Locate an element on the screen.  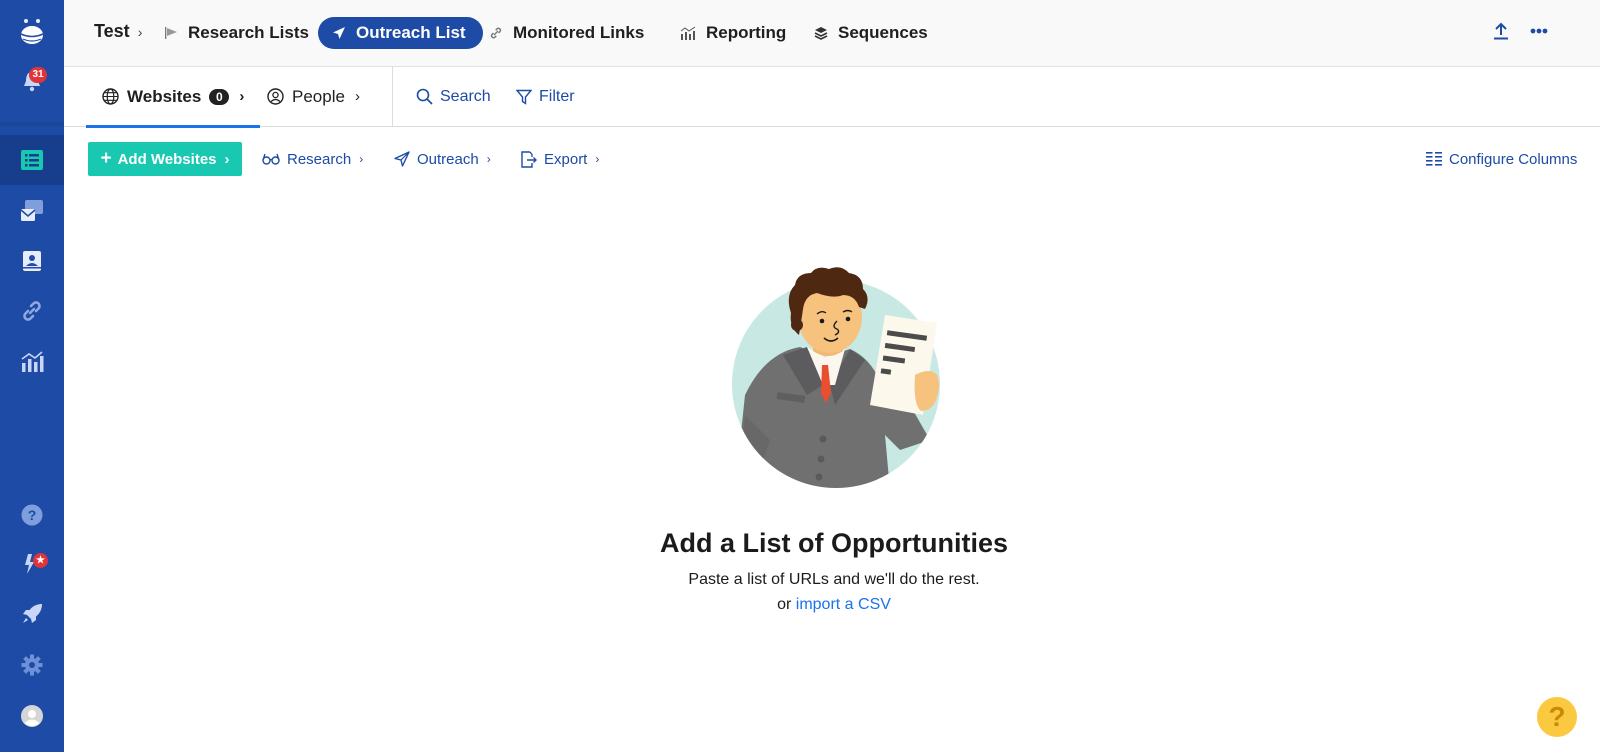
notifications-button: 31 is located at coordinates (32, 81).